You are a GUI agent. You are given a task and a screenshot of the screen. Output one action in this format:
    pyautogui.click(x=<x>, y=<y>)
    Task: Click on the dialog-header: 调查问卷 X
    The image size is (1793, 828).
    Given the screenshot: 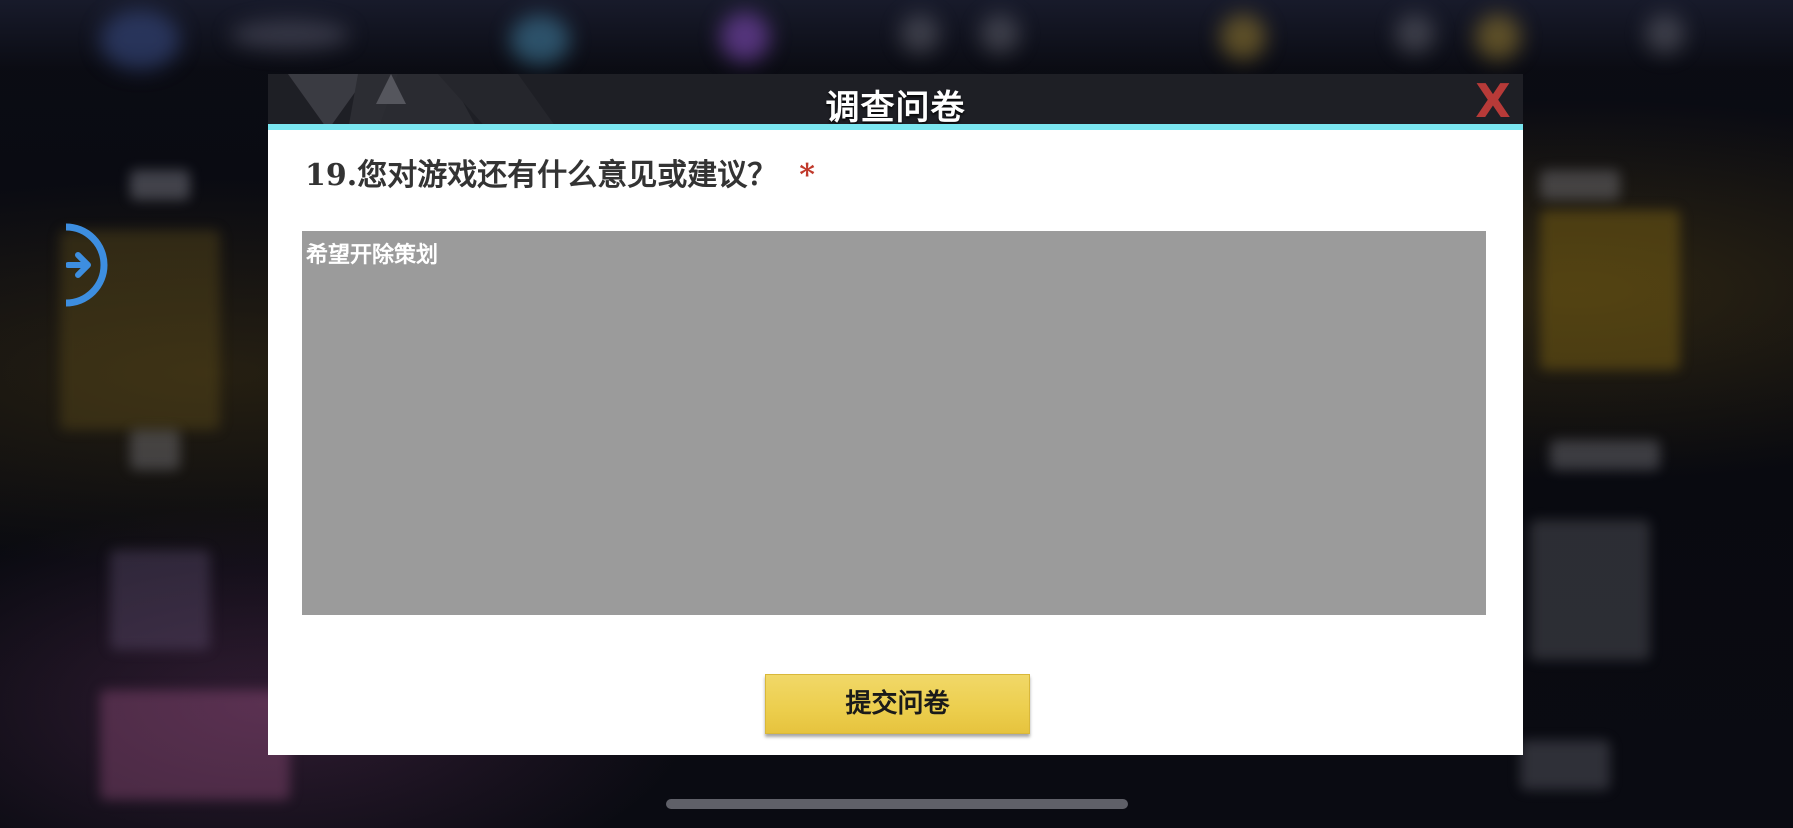 What is the action you would take?
    pyautogui.click(x=895, y=102)
    